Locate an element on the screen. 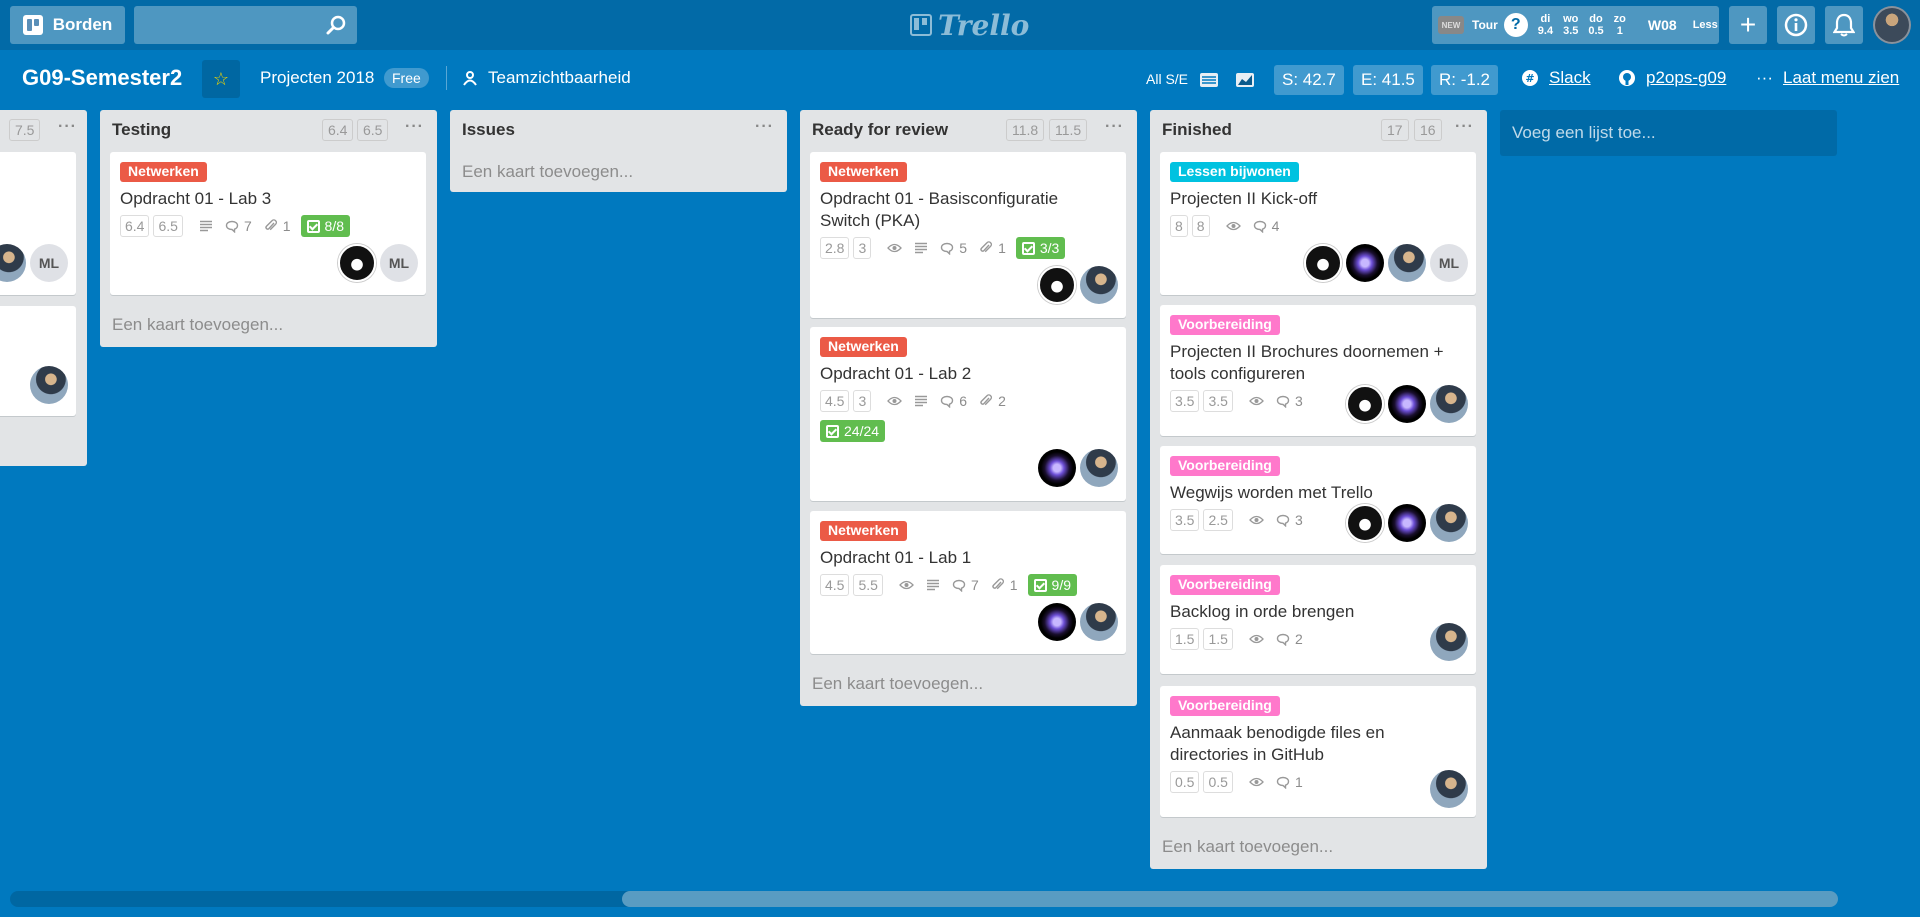 This screenshot has width=1920, height=917. tour-label: Tour is located at coordinates (1485, 25).